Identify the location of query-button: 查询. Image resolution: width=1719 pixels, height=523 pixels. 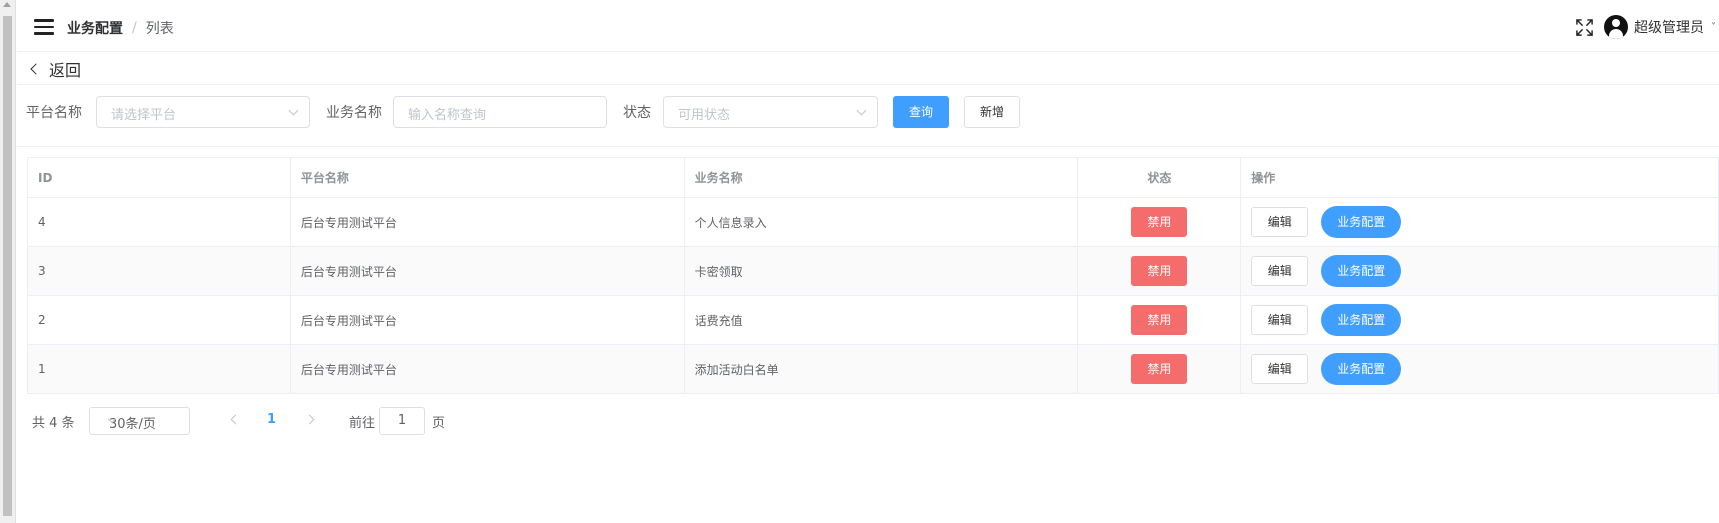
(921, 112).